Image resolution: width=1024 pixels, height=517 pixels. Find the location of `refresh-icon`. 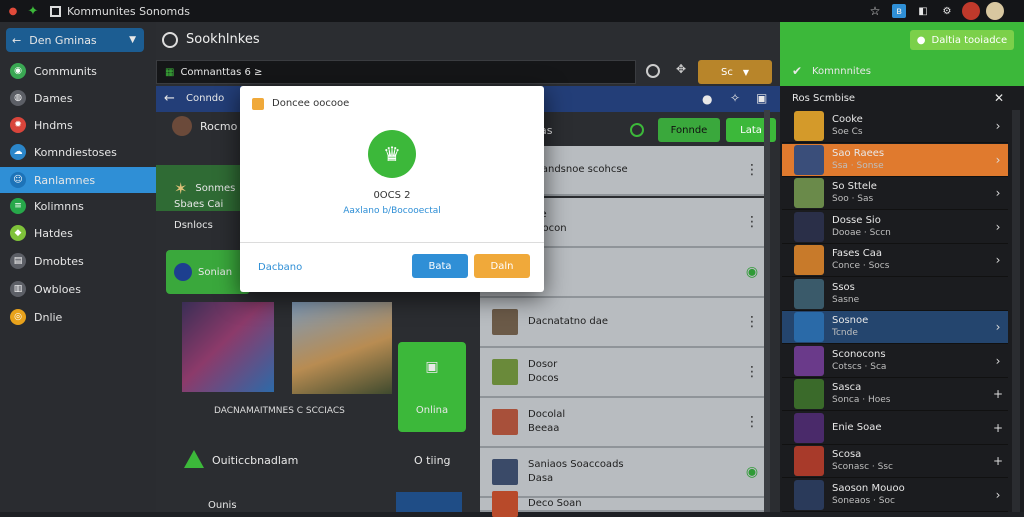

refresh-icon is located at coordinates (637, 130).